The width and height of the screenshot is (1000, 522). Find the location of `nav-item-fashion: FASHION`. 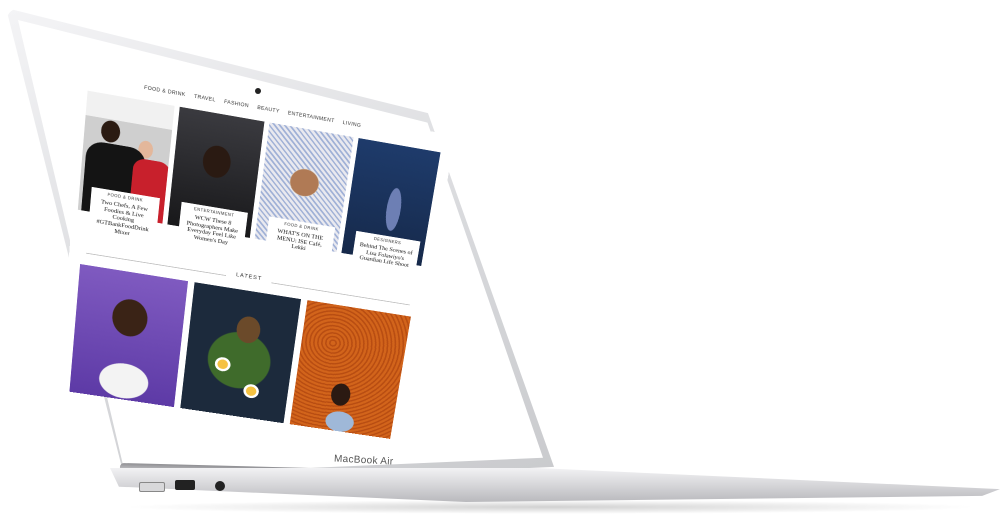

nav-item-fashion: FASHION is located at coordinates (236, 108).